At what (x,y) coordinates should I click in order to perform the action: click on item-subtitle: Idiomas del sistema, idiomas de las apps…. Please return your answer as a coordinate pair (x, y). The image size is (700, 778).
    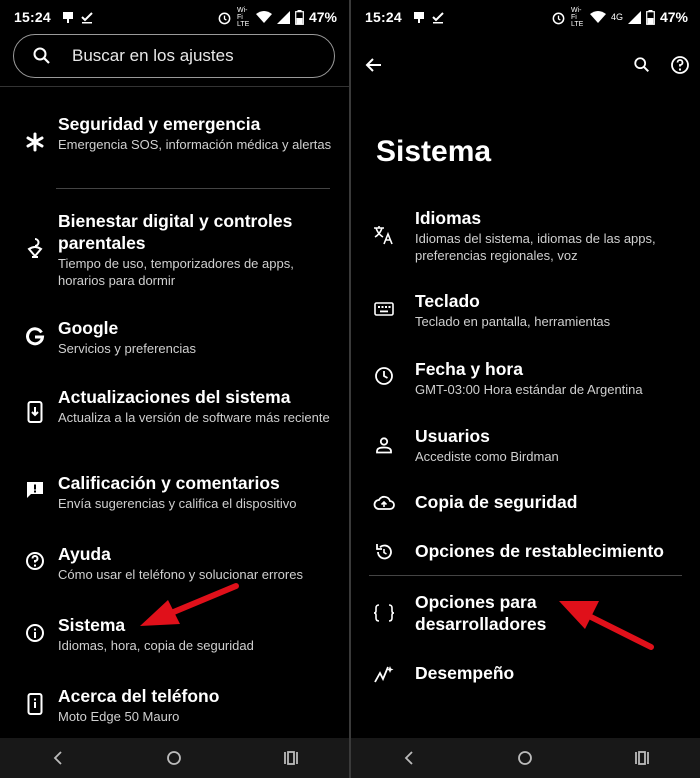
    Looking at the image, I should click on (535, 247).